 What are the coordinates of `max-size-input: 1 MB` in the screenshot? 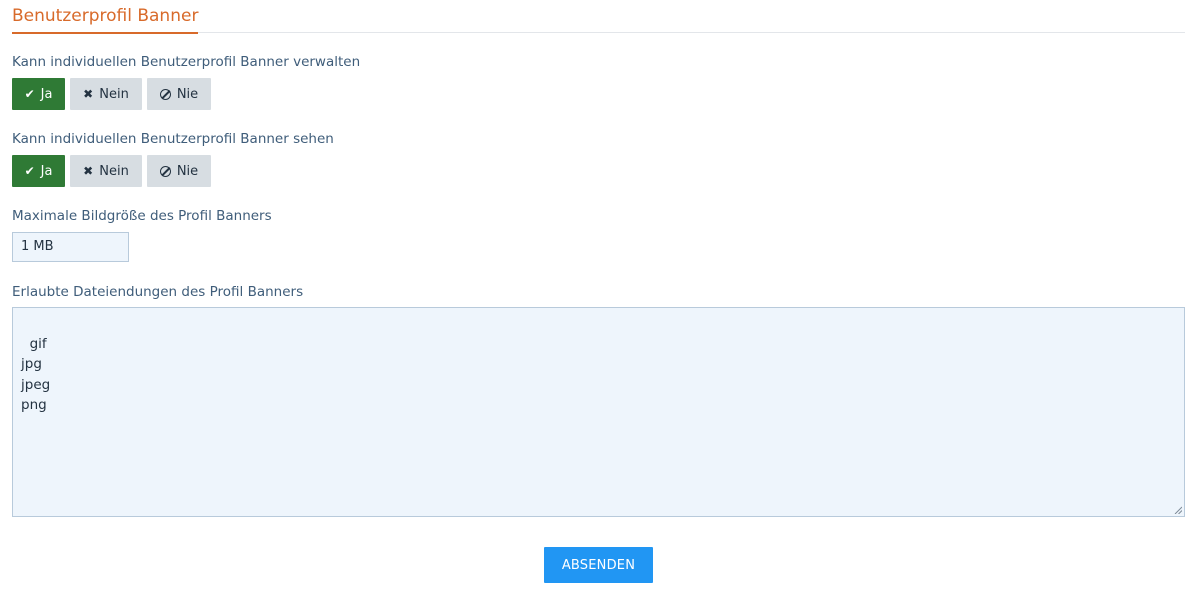 It's located at (70, 247).